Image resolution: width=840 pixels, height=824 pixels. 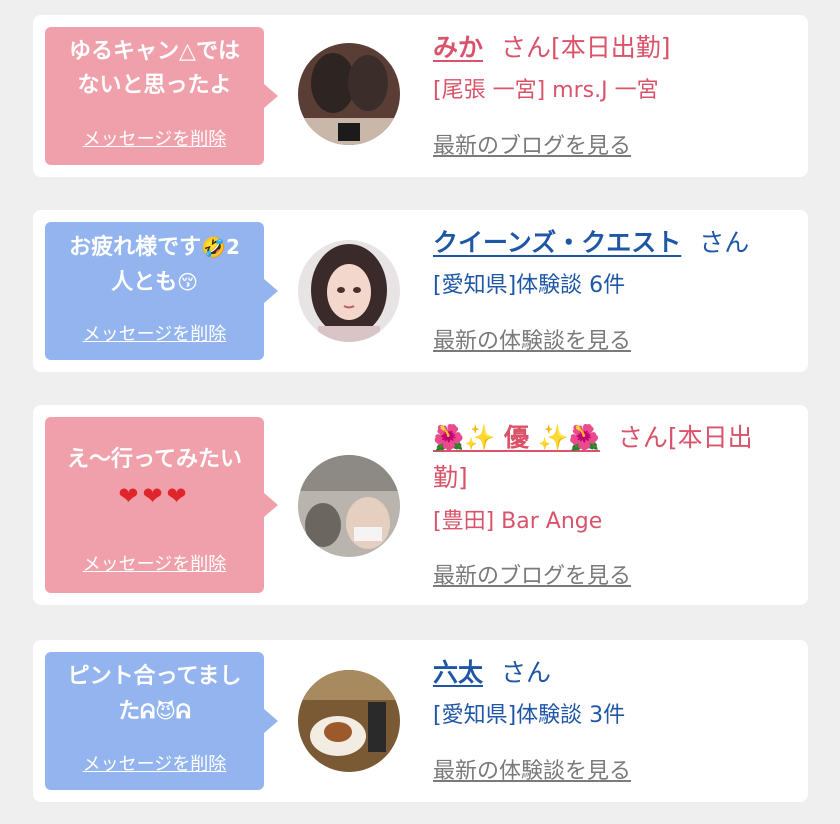 I want to click on message-bubble: ゆるキャン△では ないと思ったよ メッセージを削除, so click(x=161, y=96).